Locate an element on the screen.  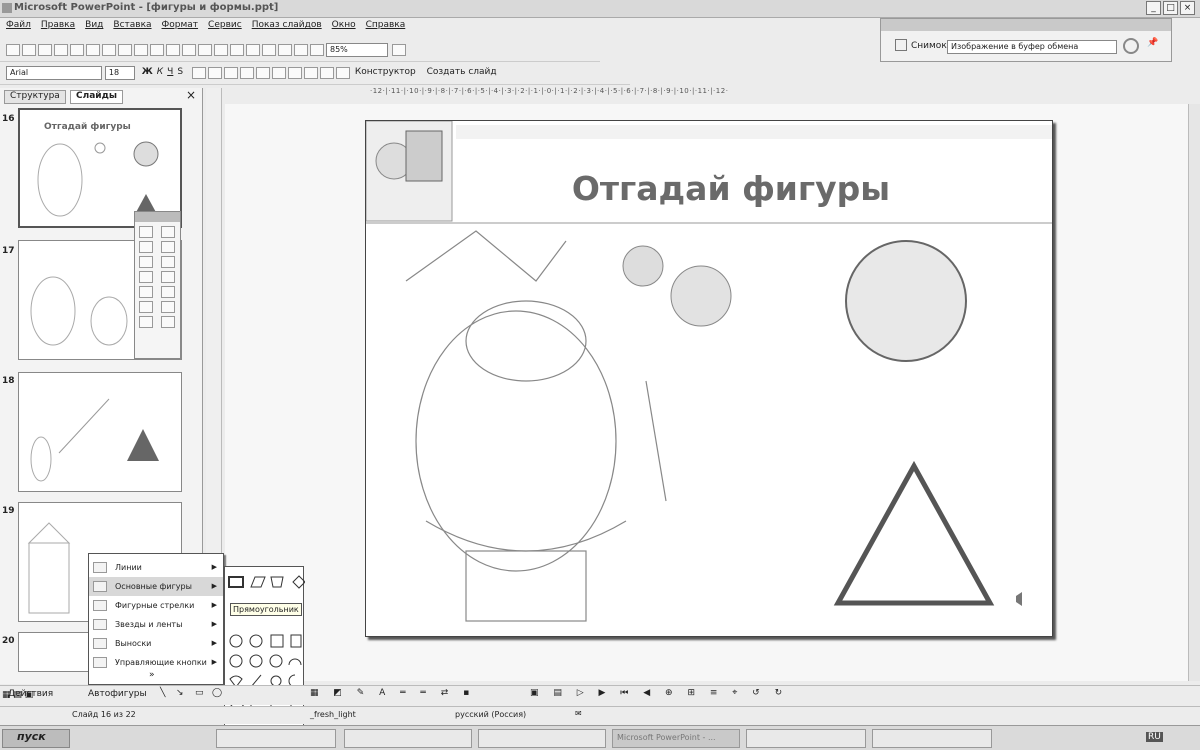
cut-icon is located at coordinates (125, 50).